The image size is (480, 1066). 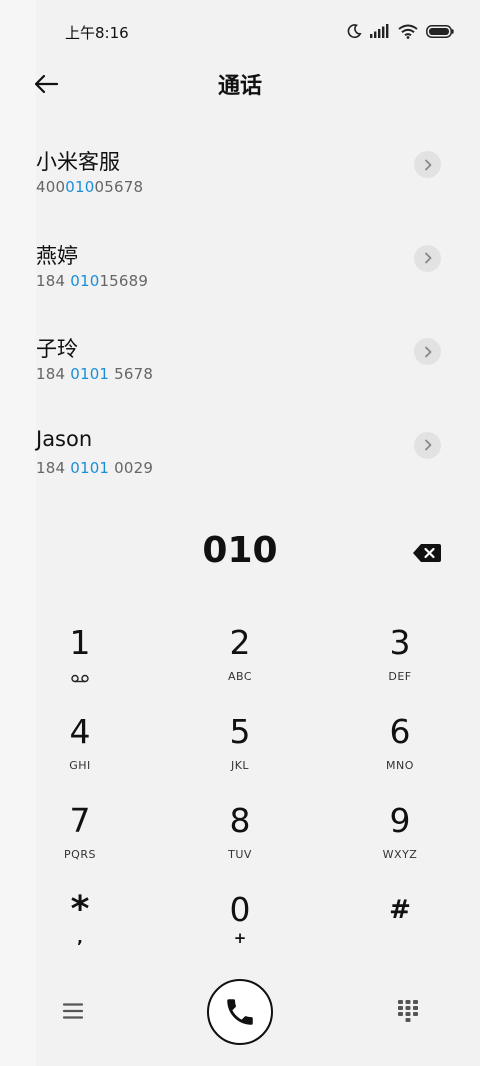 What do you see at coordinates (240, 177) in the screenshot?
I see `contact-result-row: 小米客服 40001005678` at bounding box center [240, 177].